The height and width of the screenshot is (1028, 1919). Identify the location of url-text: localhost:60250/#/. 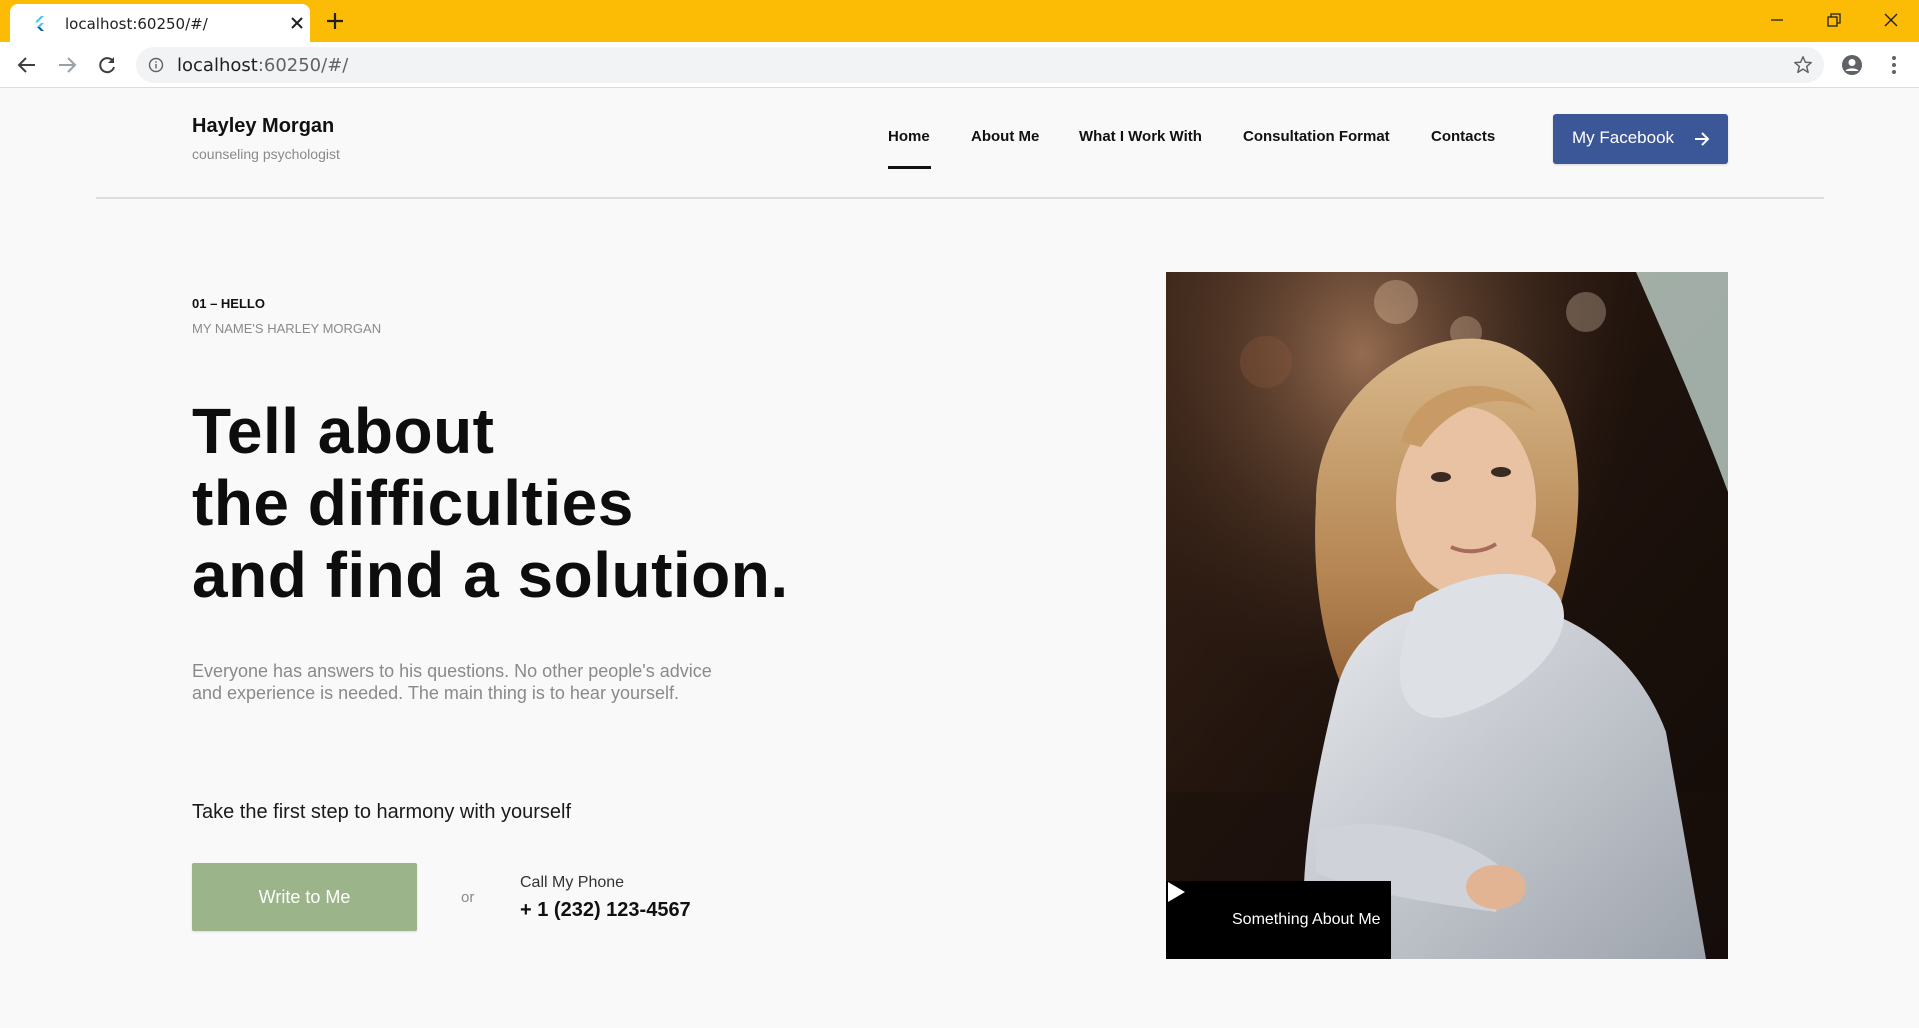
(262, 65).